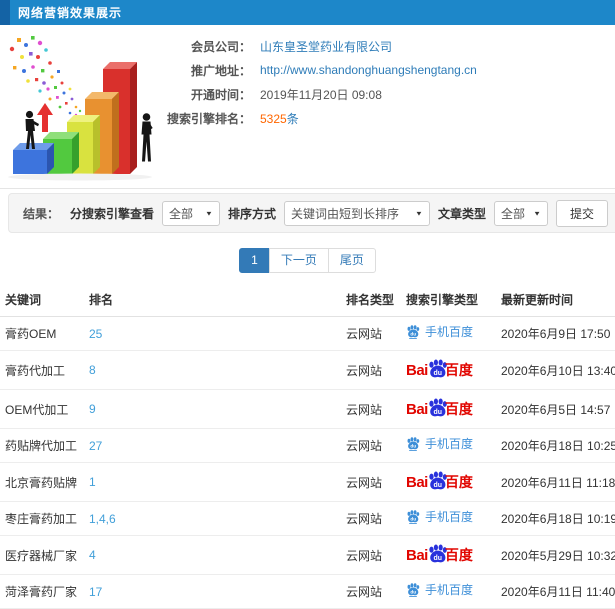  Describe the element at coordinates (555, 409) in the screenshot. I see `updated-cell: 2020年6月5日 14:57` at that location.